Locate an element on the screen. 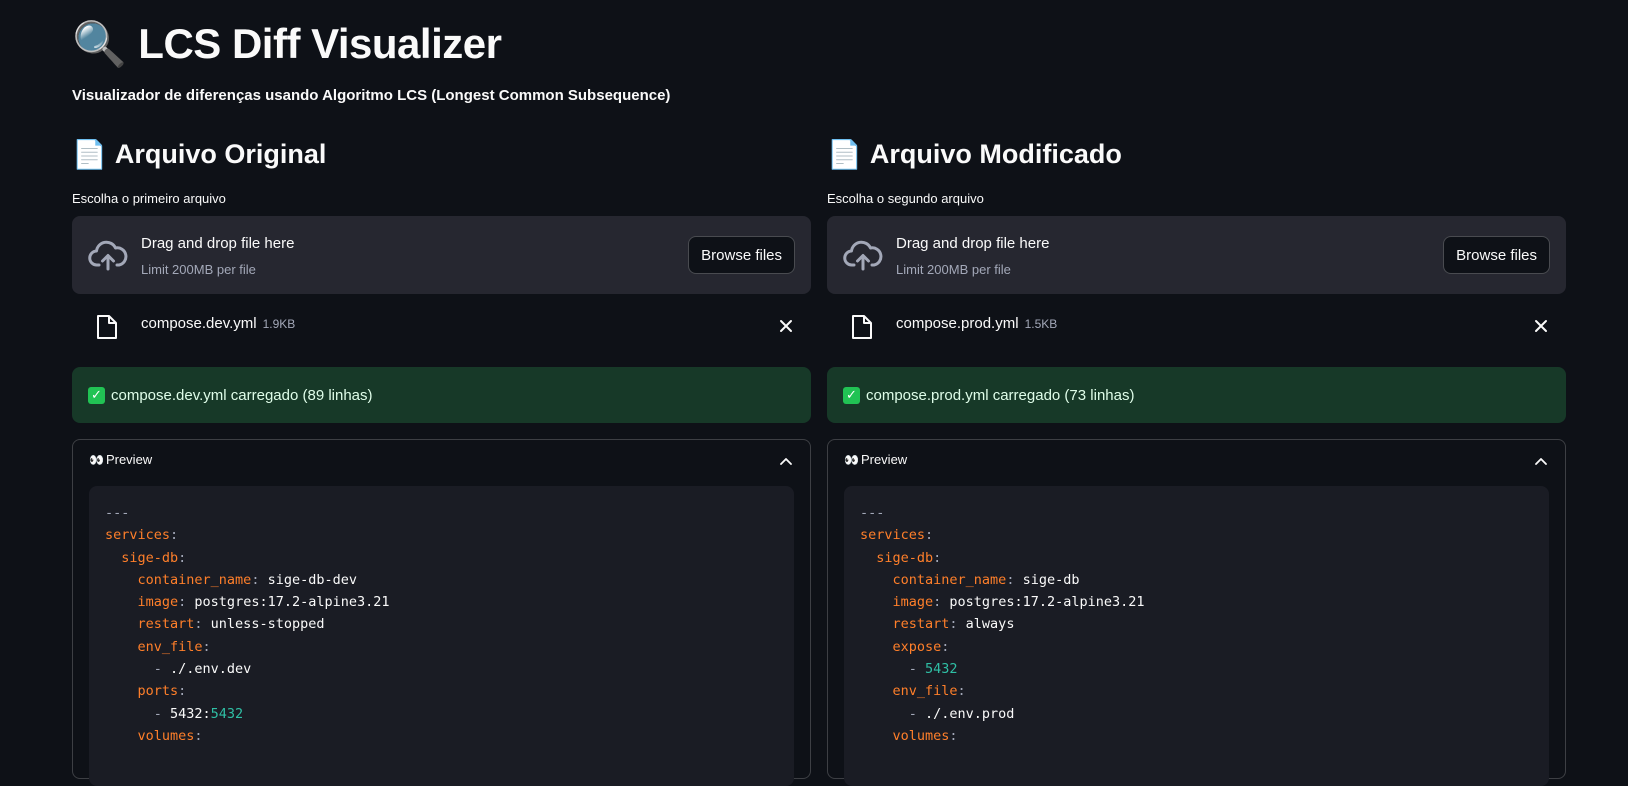 Image resolution: width=1628 pixels, height=786 pixels. code-line: env_file: is located at coordinates (441, 647).